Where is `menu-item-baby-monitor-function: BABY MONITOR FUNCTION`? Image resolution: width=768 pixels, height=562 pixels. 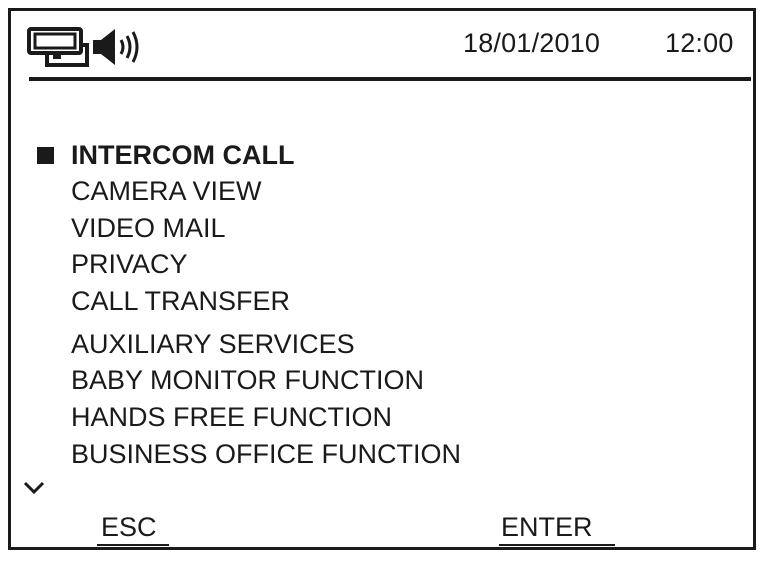 menu-item-baby-monitor-function: BABY MONITOR FUNCTION is located at coordinates (247, 380).